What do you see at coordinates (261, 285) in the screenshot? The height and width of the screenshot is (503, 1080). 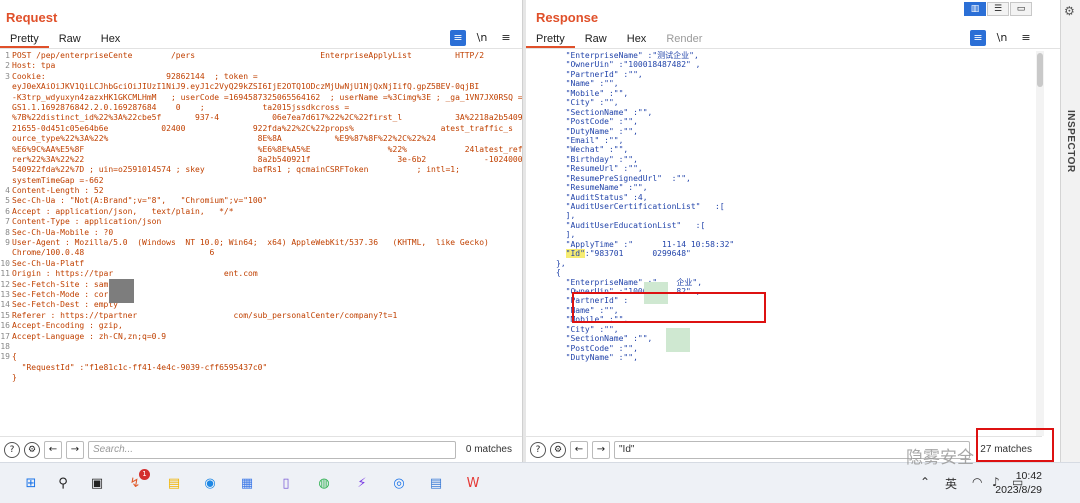 I see `request-line: 12 Sec-Fetch-Site : sam` at bounding box center [261, 285].